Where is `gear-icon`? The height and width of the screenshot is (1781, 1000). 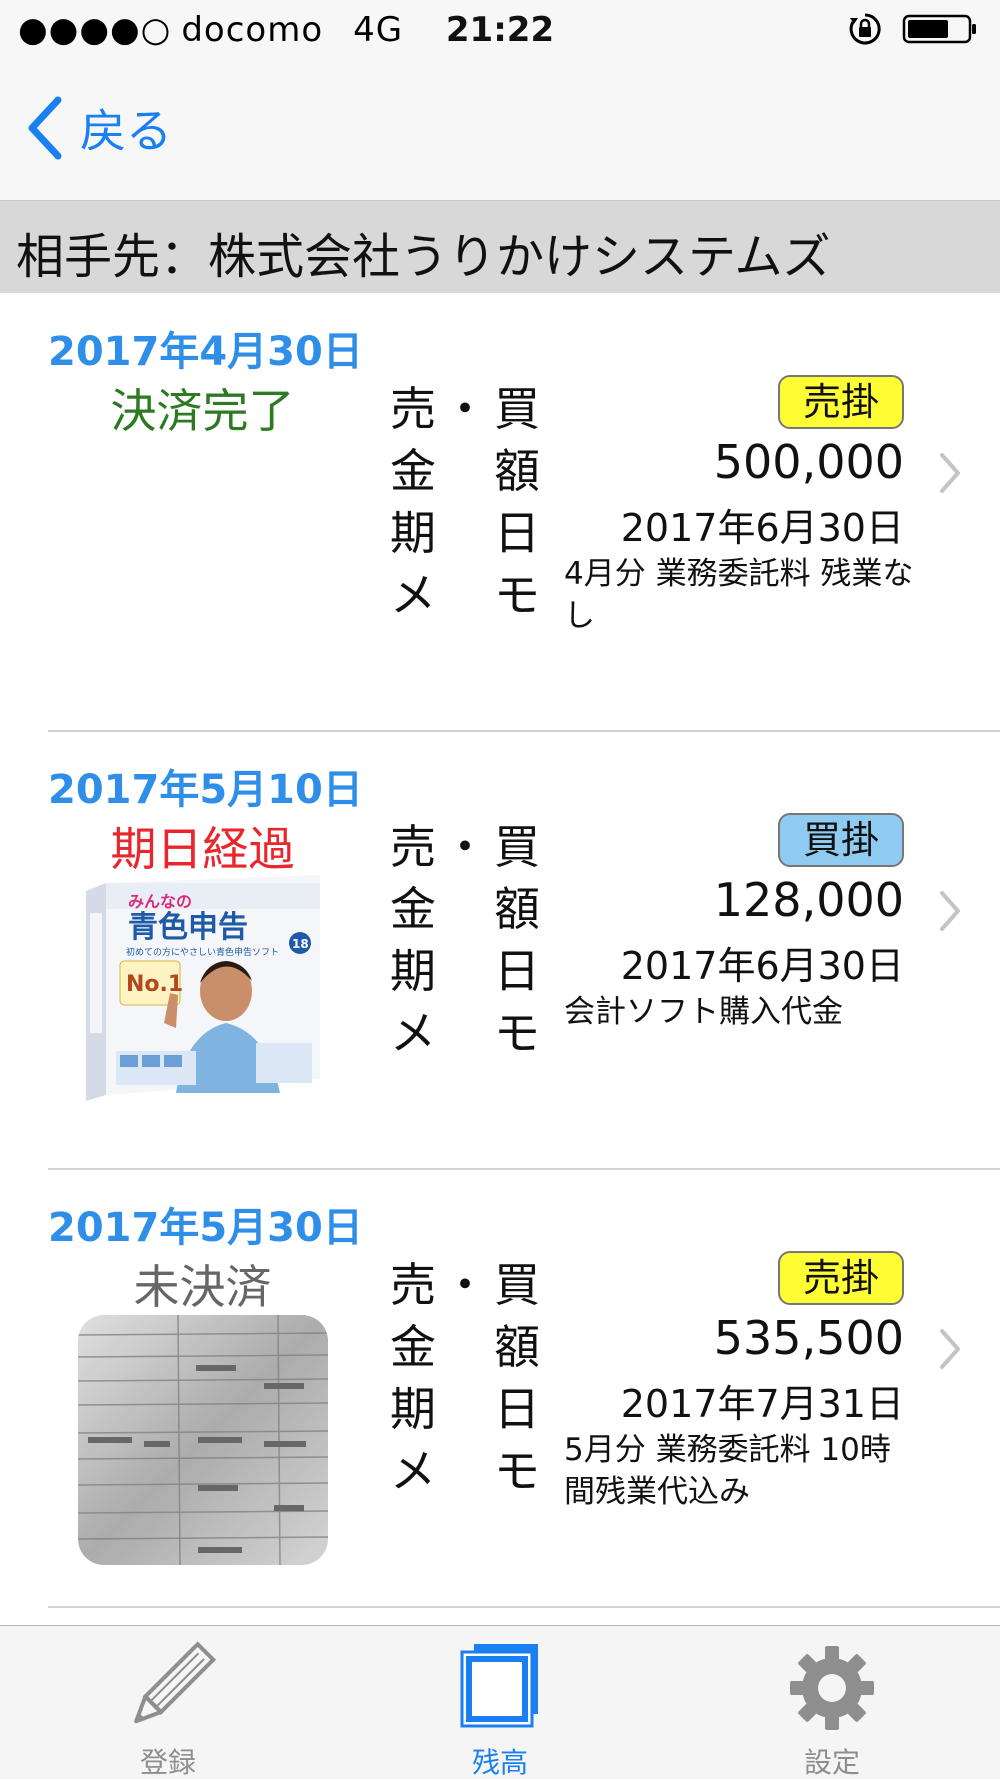
gear-icon is located at coordinates (832, 1688).